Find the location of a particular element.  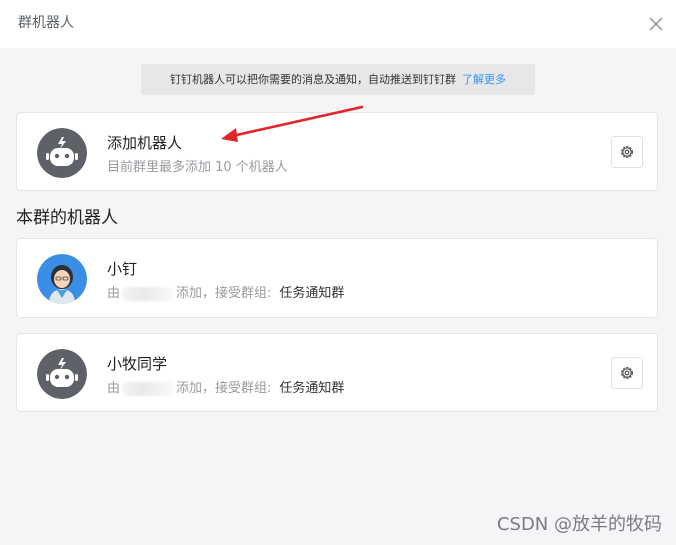

xiaoding-avatar is located at coordinates (62, 279).